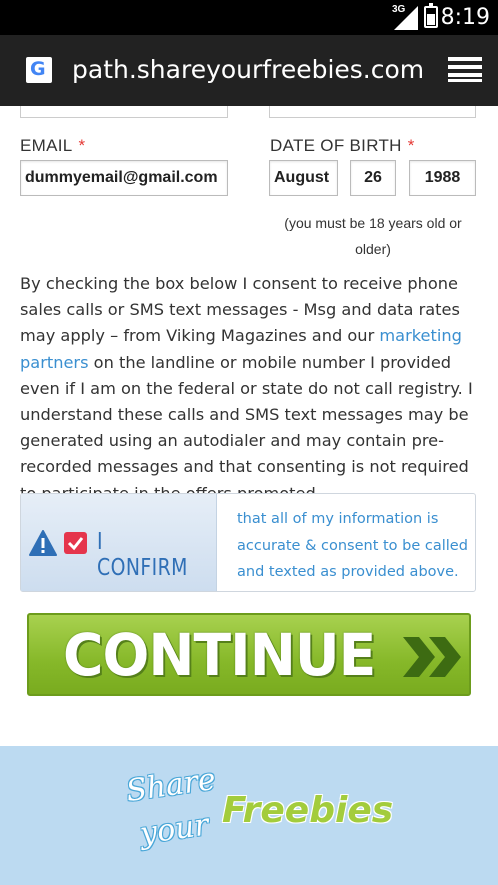 Image resolution: width=498 pixels, height=885 pixels. I want to click on confirm-toggle: I CONFIRM, so click(119, 542).